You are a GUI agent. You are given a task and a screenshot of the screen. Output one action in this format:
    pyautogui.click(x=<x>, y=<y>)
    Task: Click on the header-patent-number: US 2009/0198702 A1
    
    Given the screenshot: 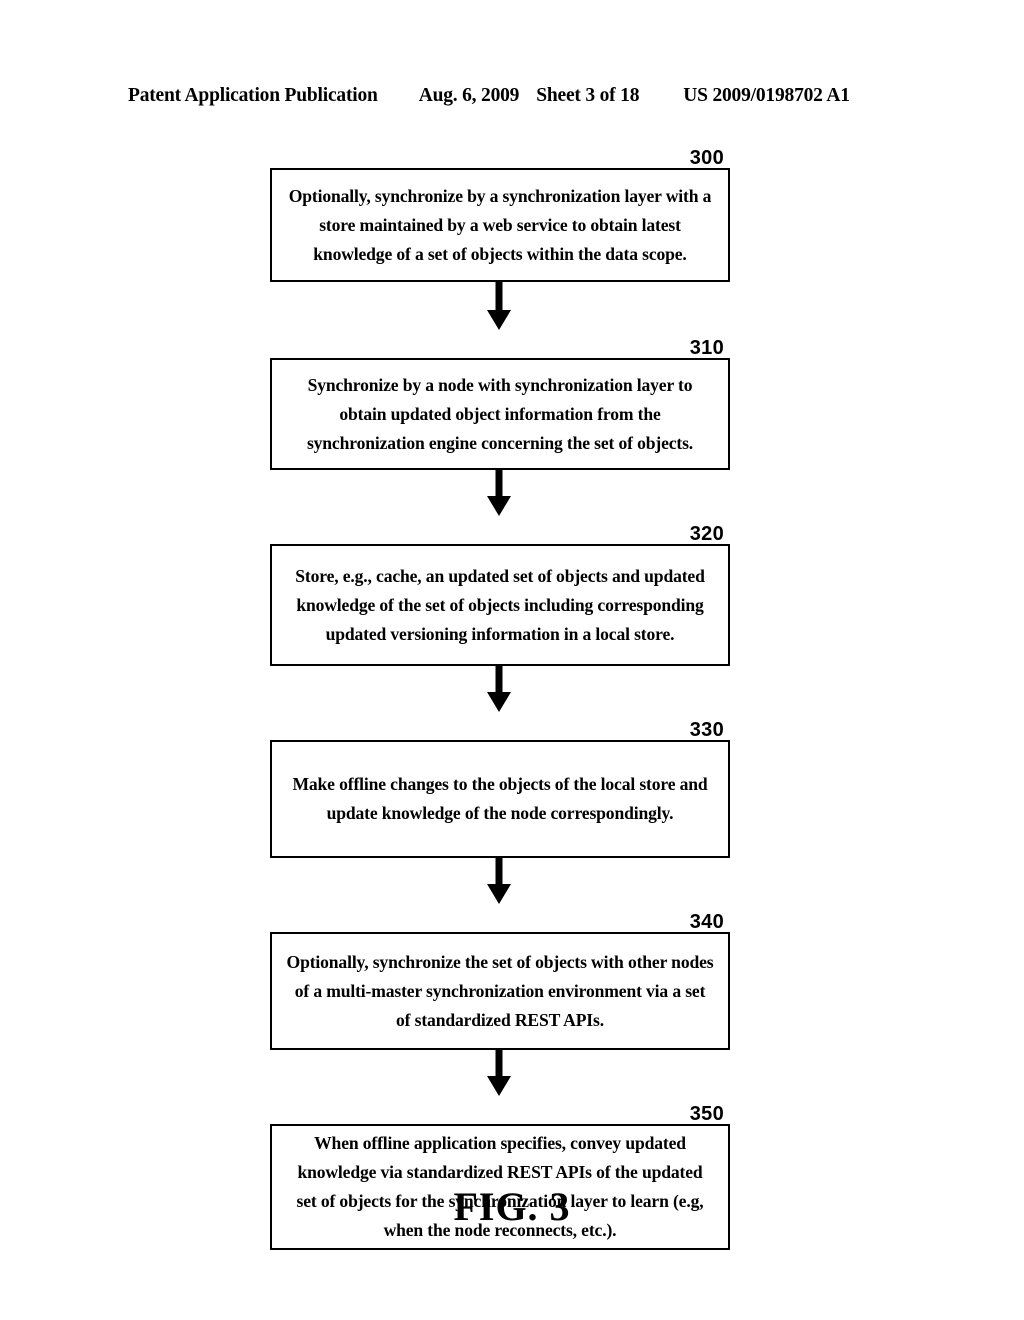 What is the action you would take?
    pyautogui.click(x=766, y=95)
    